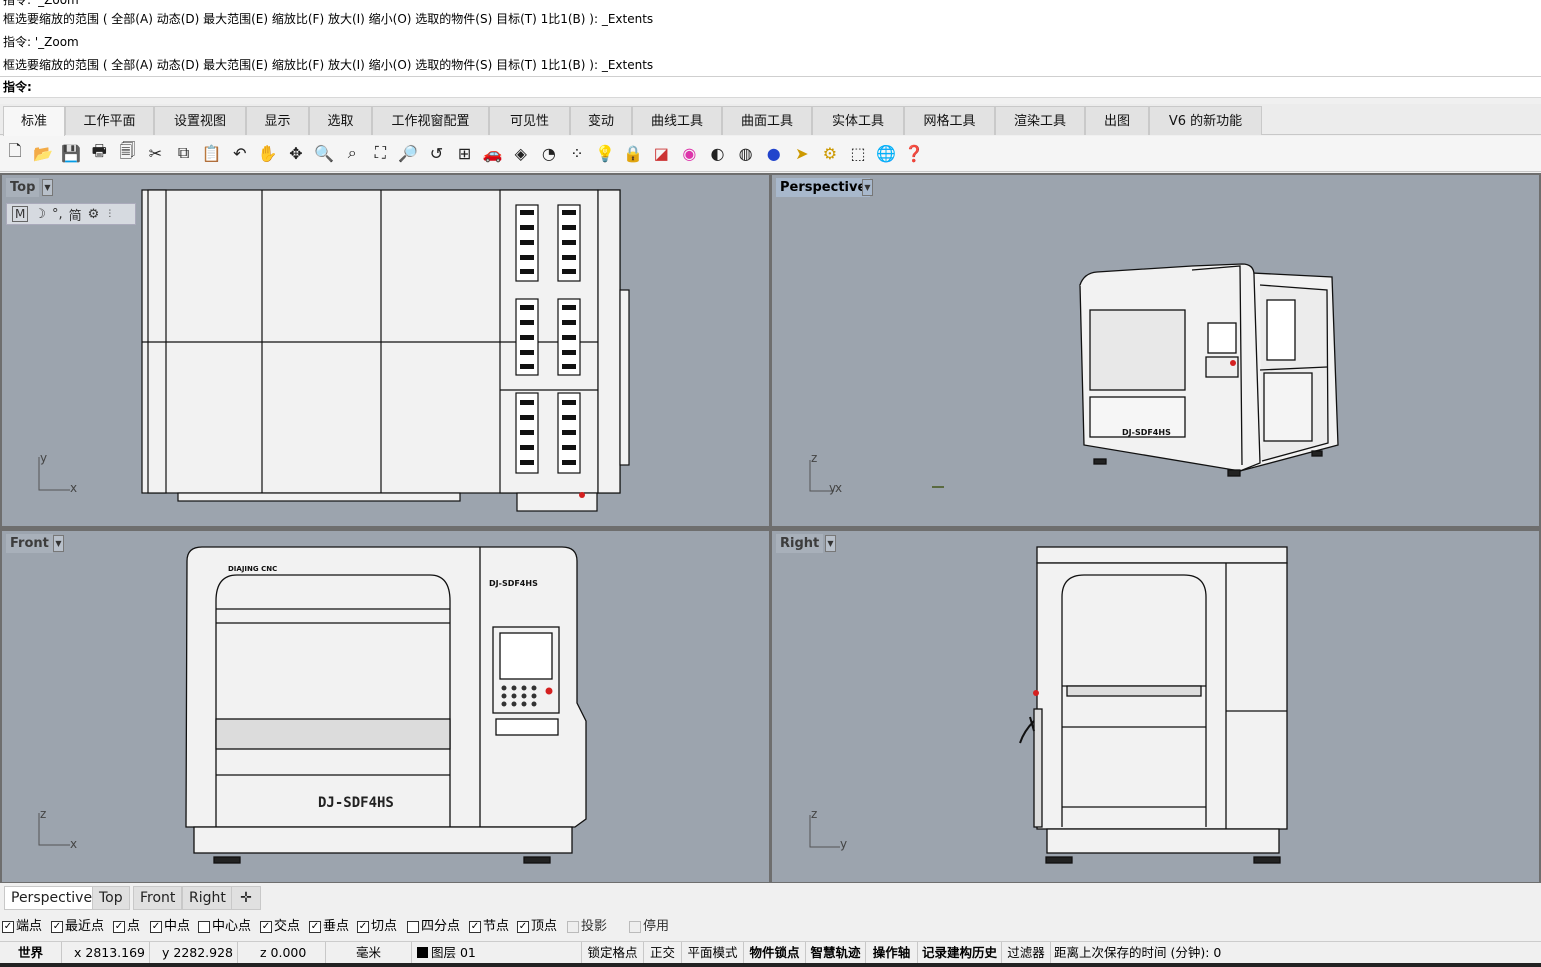 Image resolution: width=1541 pixels, height=967 pixels. I want to click on pan-hand-icon: ✋, so click(268, 153).